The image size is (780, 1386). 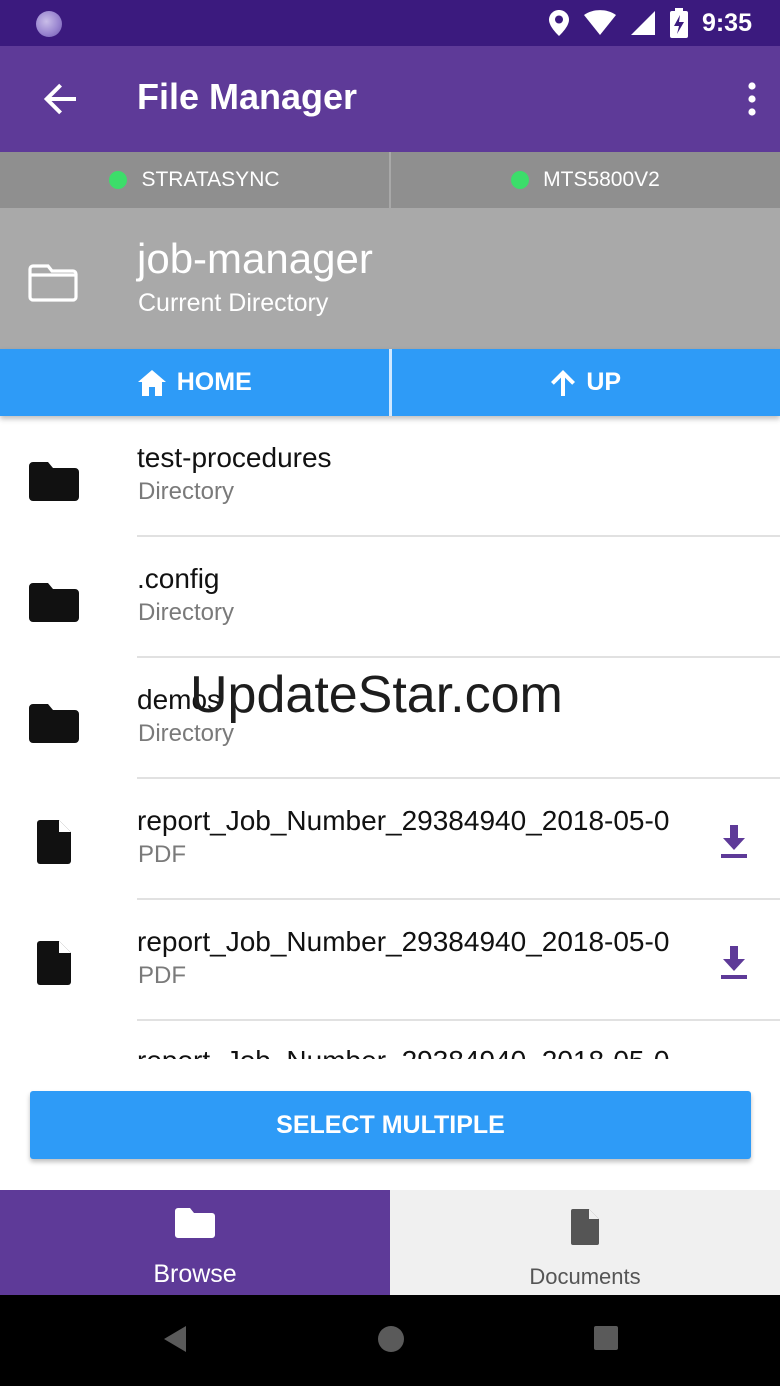 I want to click on device-tab-mts5800v2: MTS5800V2, so click(x=585, y=180).